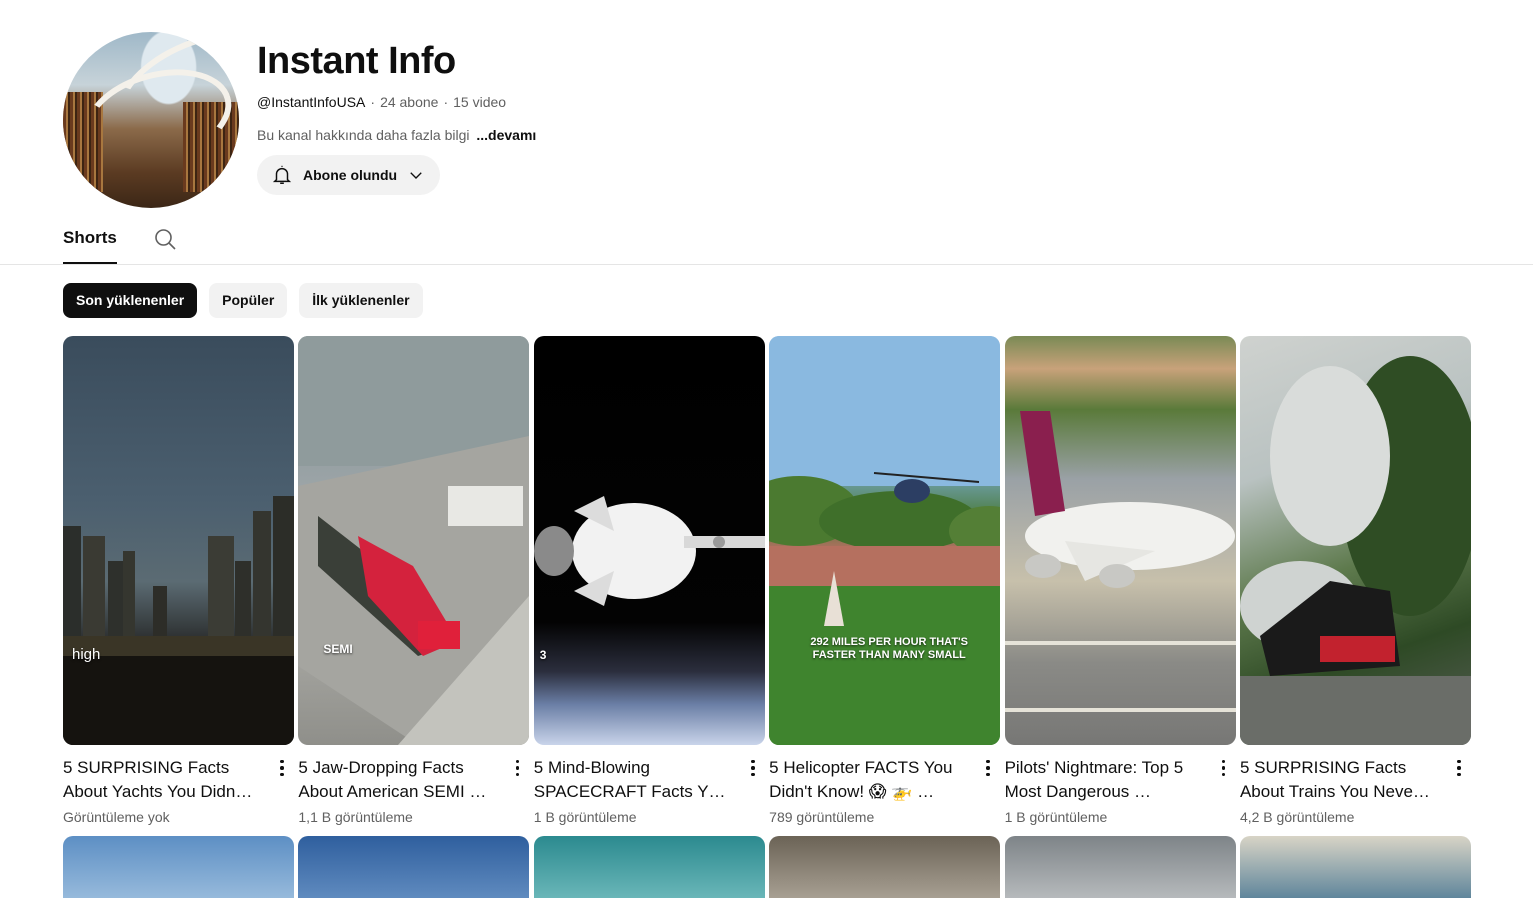  I want to click on search-icon, so click(165, 239).